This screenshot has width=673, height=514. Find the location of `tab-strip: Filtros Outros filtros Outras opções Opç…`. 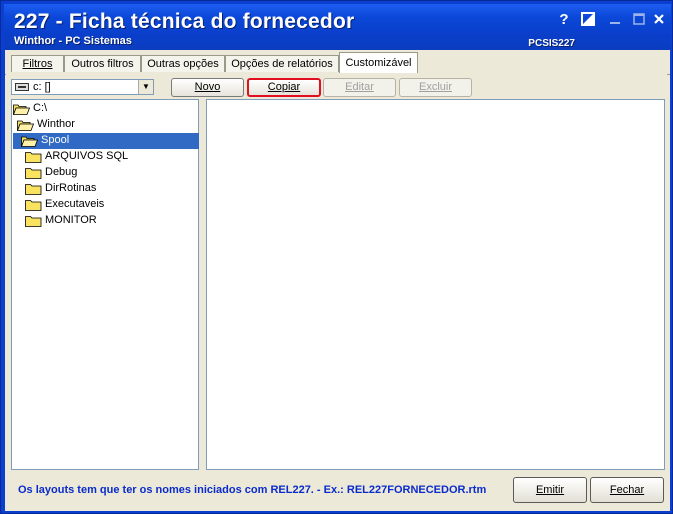

tab-strip: Filtros Outros filtros Outras opções Opç… is located at coordinates (337, 63).